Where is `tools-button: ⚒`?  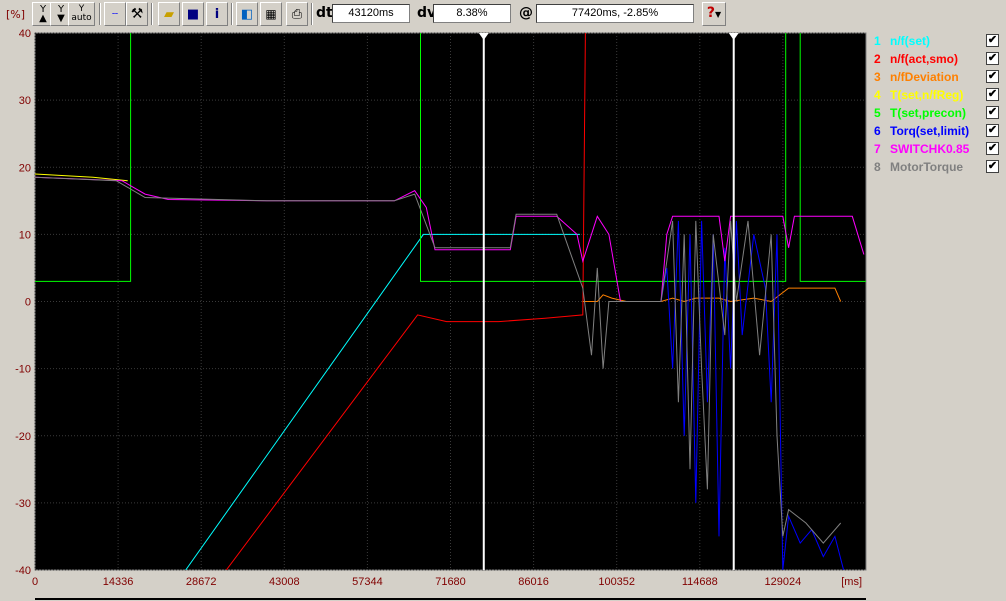 tools-button: ⚒ is located at coordinates (137, 14).